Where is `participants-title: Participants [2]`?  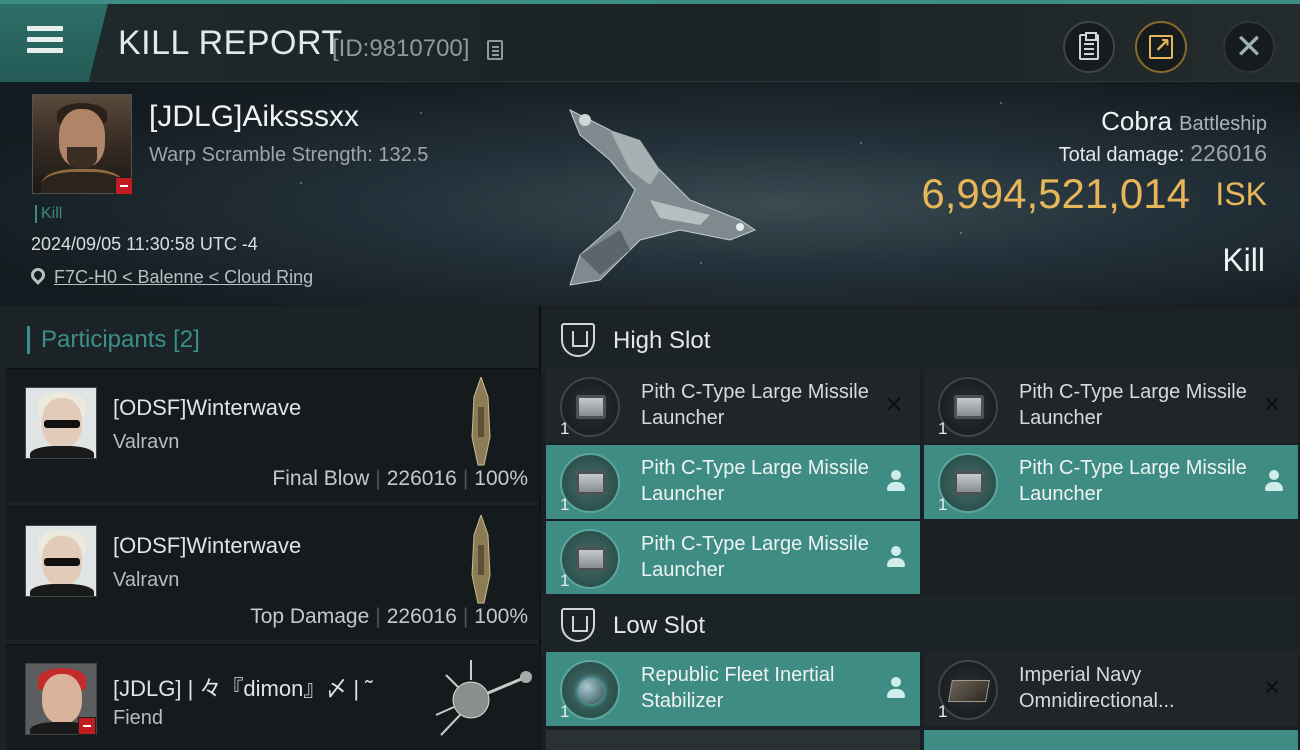
participants-title: Participants [2] is located at coordinates (113, 340).